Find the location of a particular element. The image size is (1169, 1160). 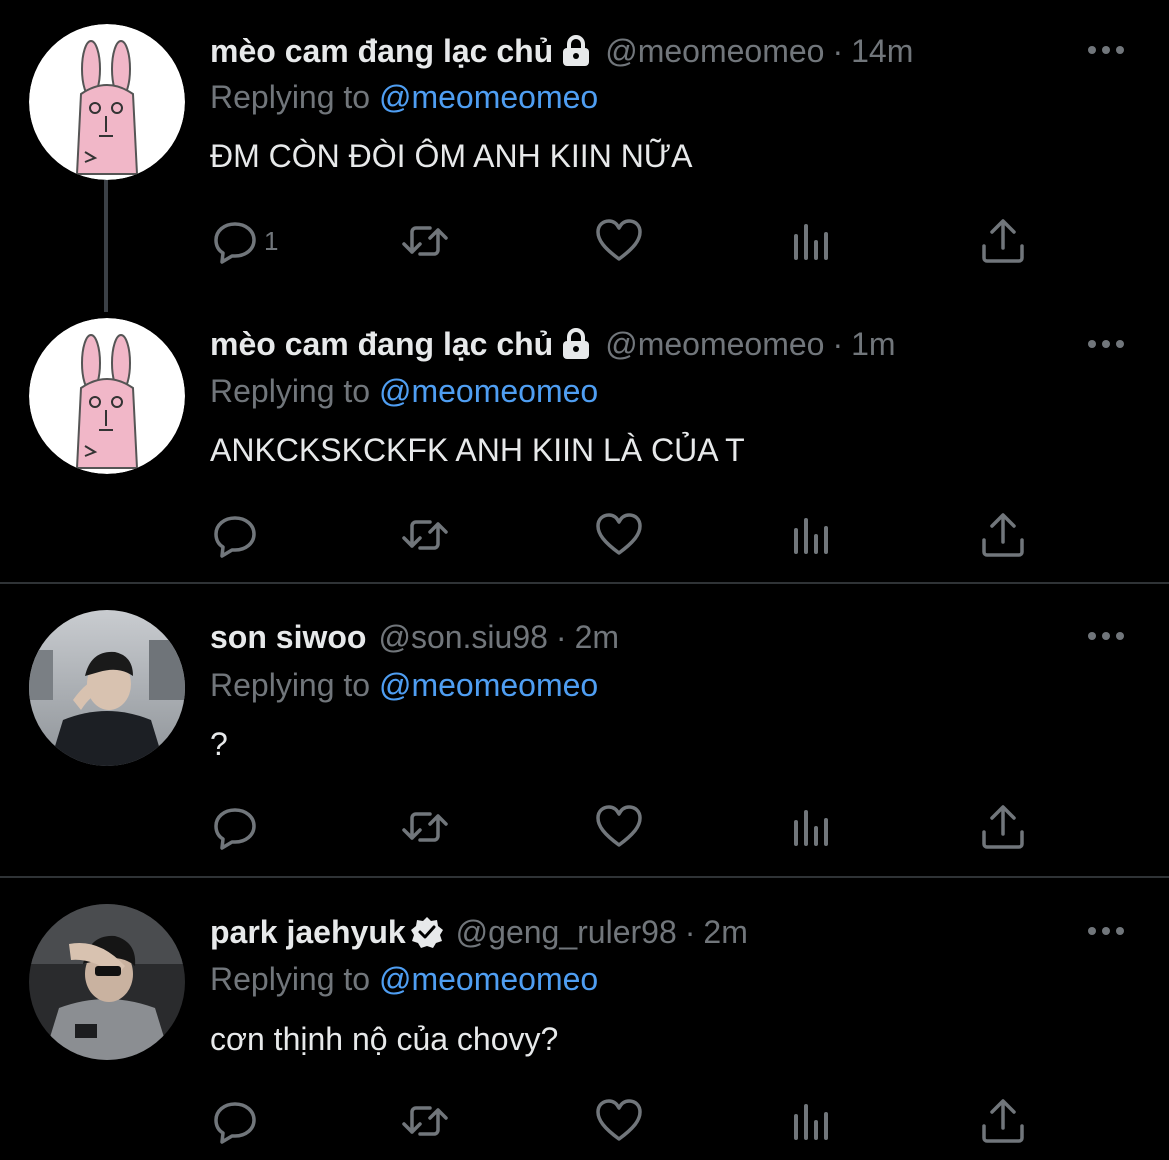

display-name: park jaehyuk is located at coordinates (308, 932).